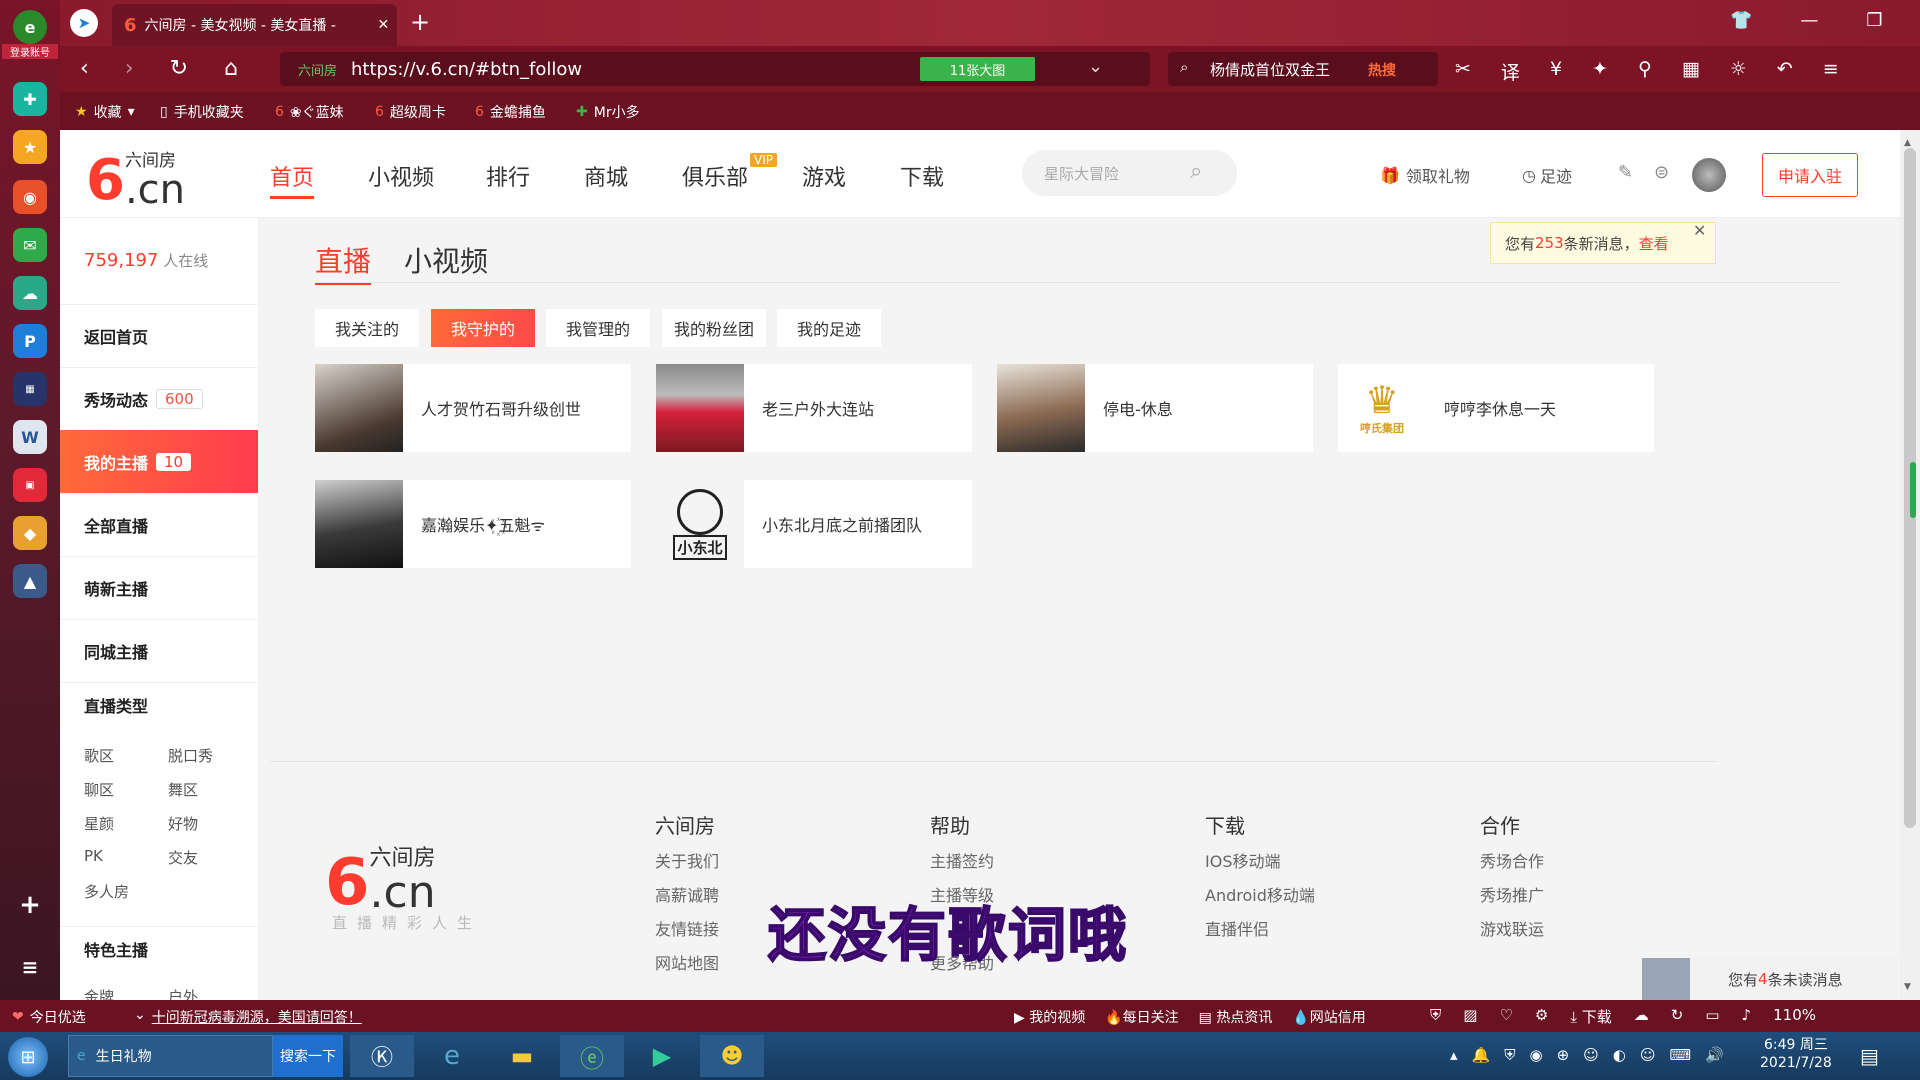  Describe the element at coordinates (1810, 175) in the screenshot. I see `apply-button: 申请入驻` at that location.